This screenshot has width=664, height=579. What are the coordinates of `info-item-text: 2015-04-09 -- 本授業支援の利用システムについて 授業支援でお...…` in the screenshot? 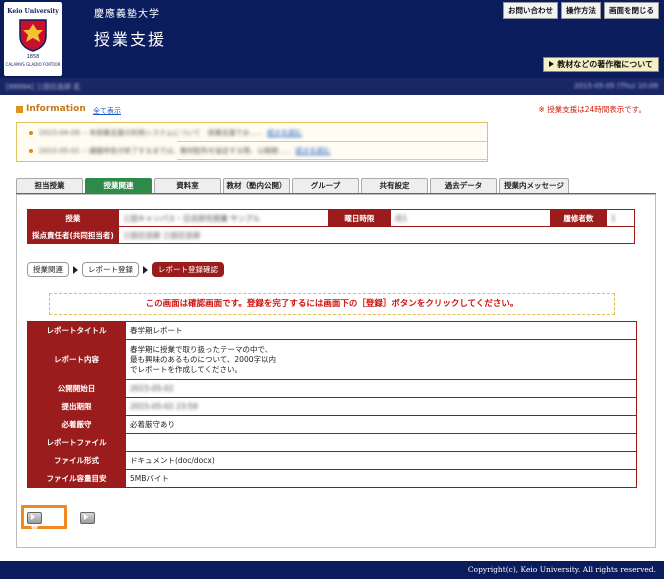 It's located at (151, 133).